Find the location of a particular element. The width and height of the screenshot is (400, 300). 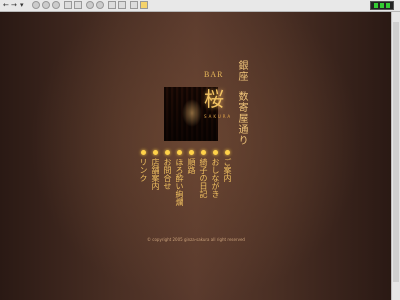

logo-subtitle: SAKURA is located at coordinates (218, 116).